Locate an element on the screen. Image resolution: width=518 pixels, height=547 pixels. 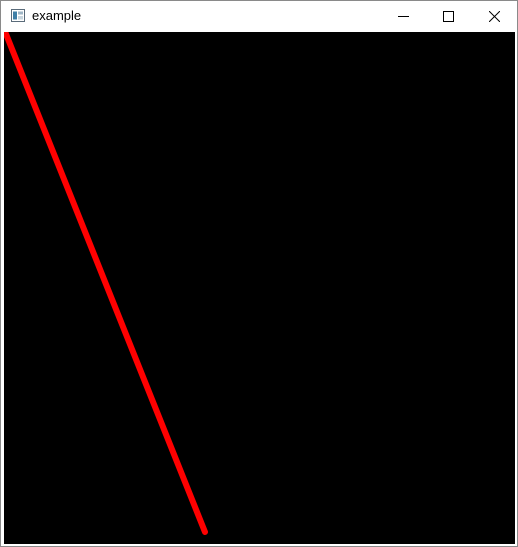
maximize-icon is located at coordinates (448, 16).